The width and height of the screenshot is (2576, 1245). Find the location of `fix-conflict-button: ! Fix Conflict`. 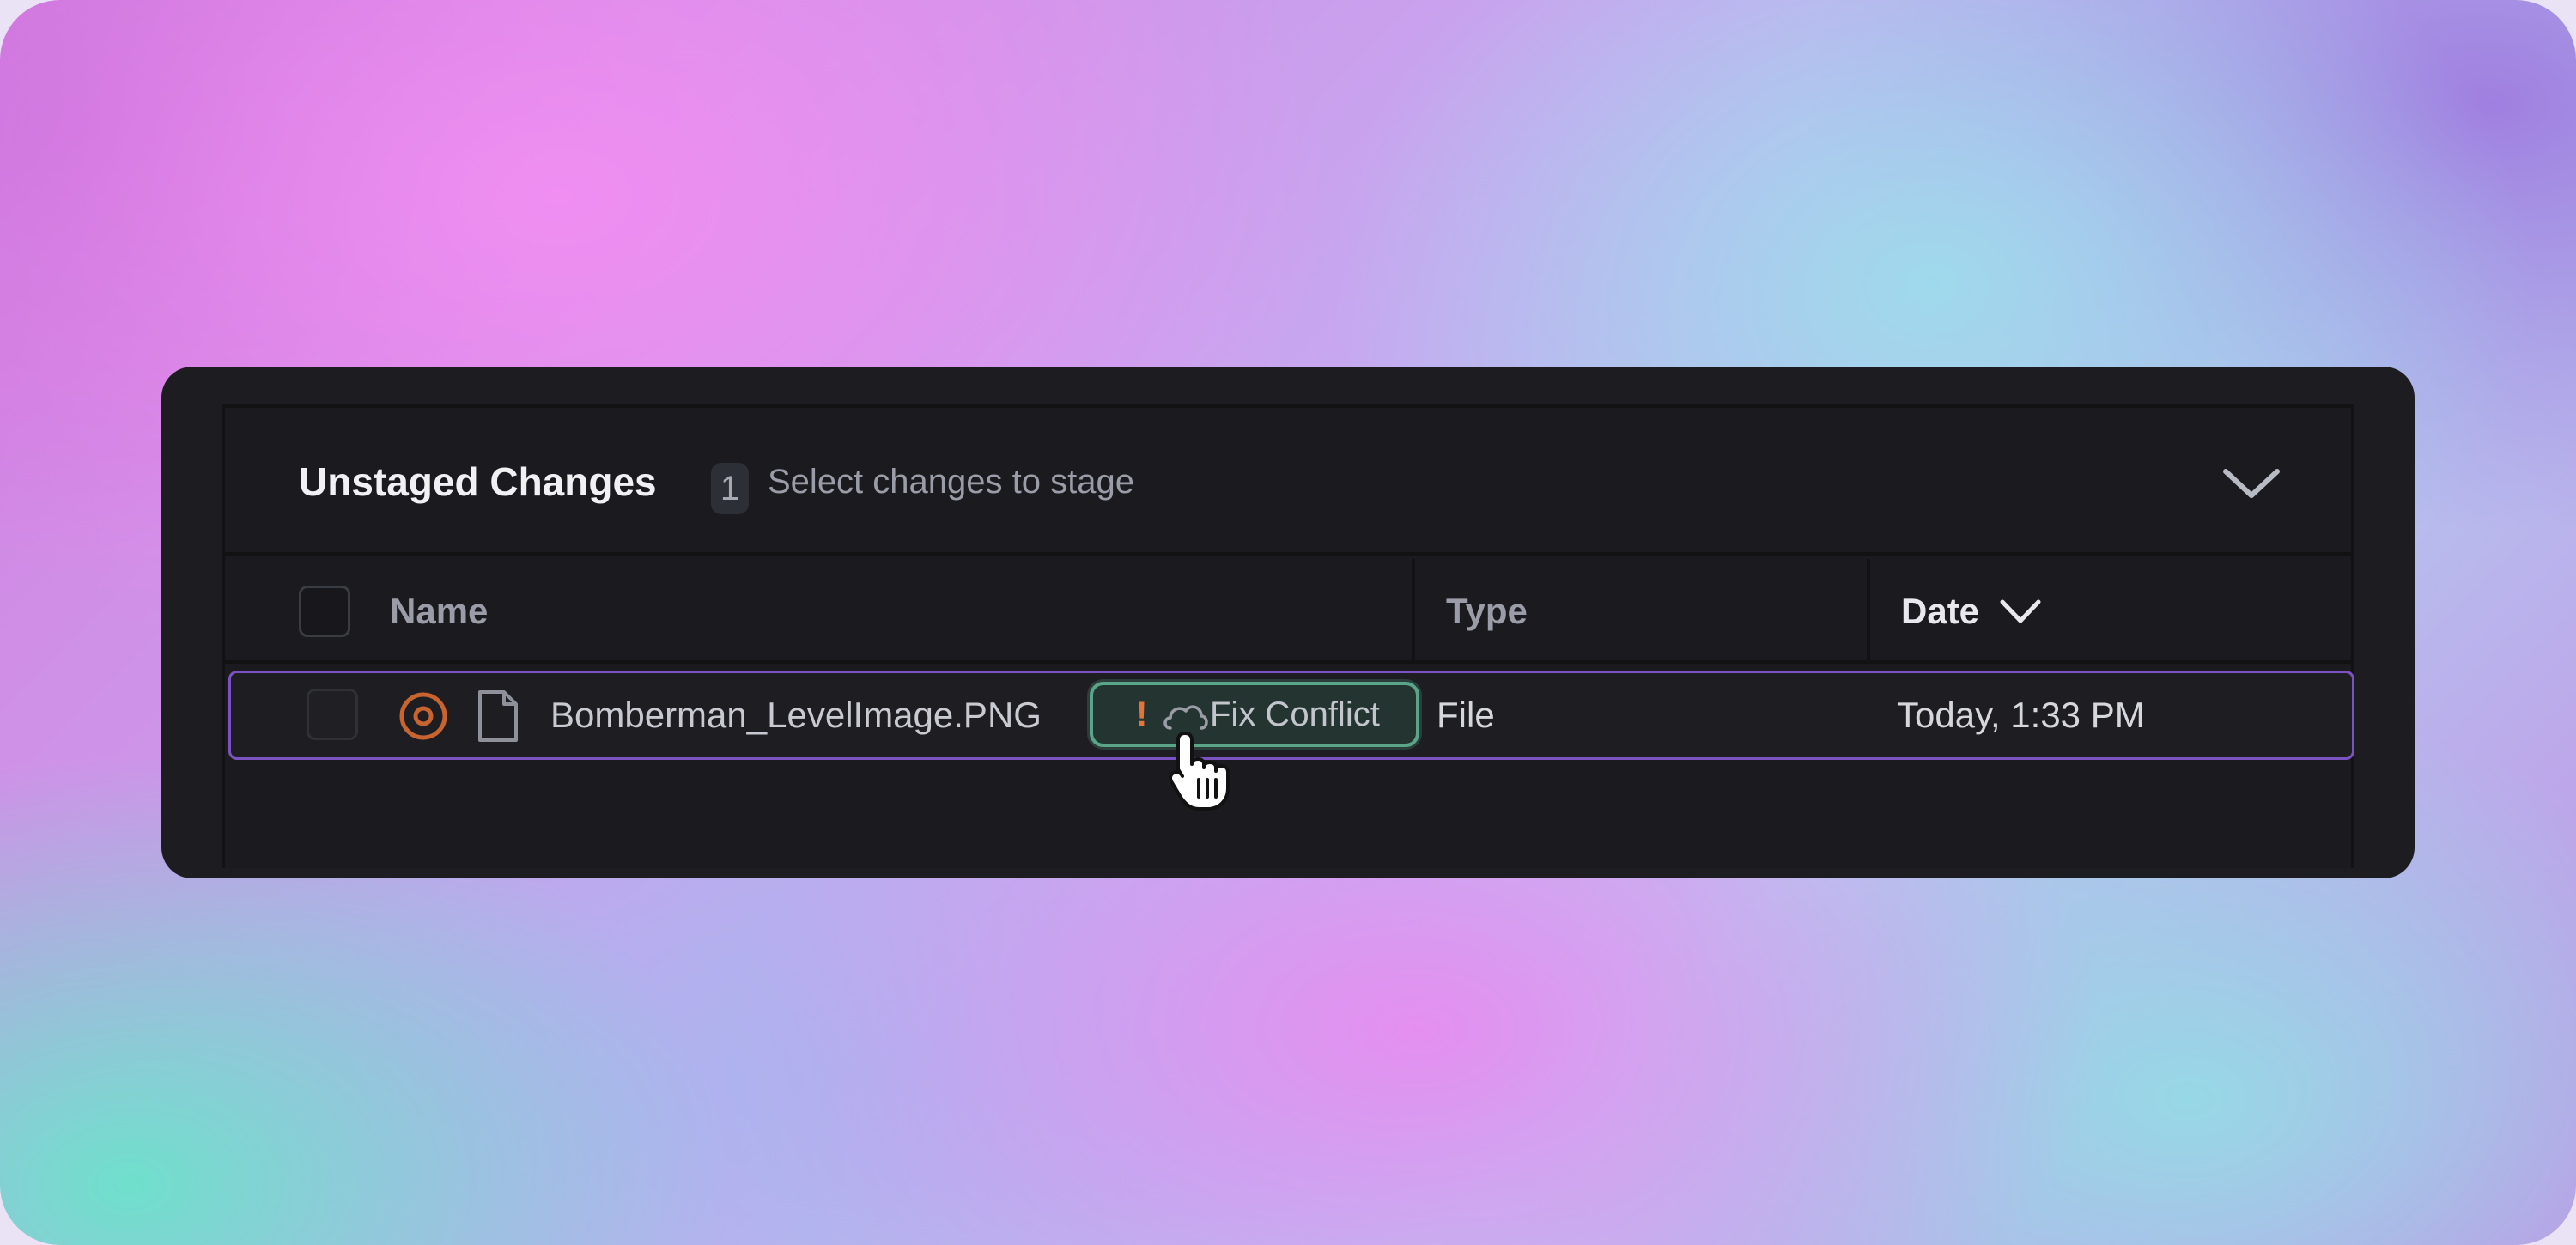

fix-conflict-button: ! Fix Conflict is located at coordinates (1254, 715).